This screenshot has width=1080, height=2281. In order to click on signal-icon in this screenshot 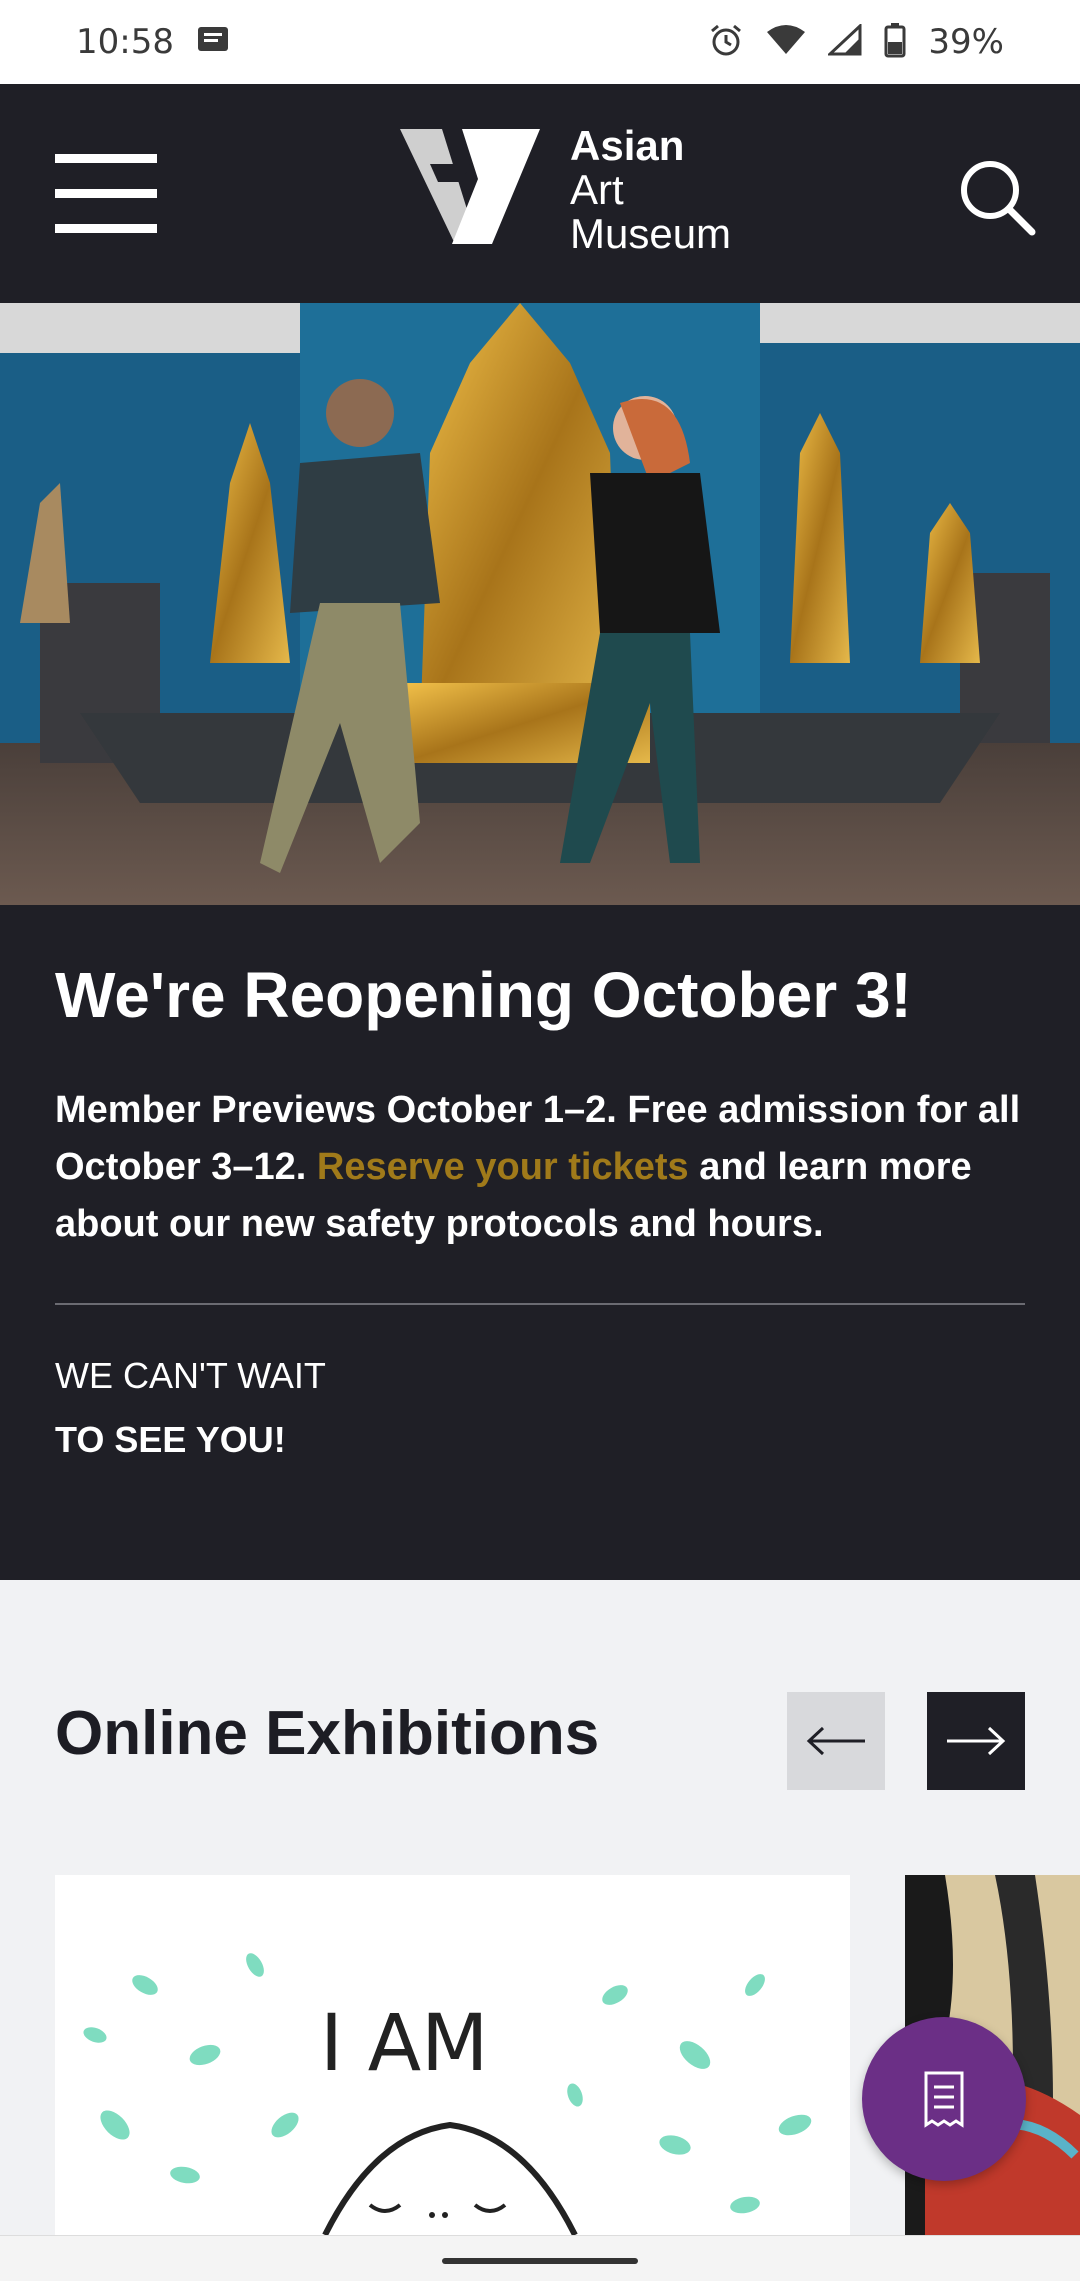, I will do `click(844, 41)`.